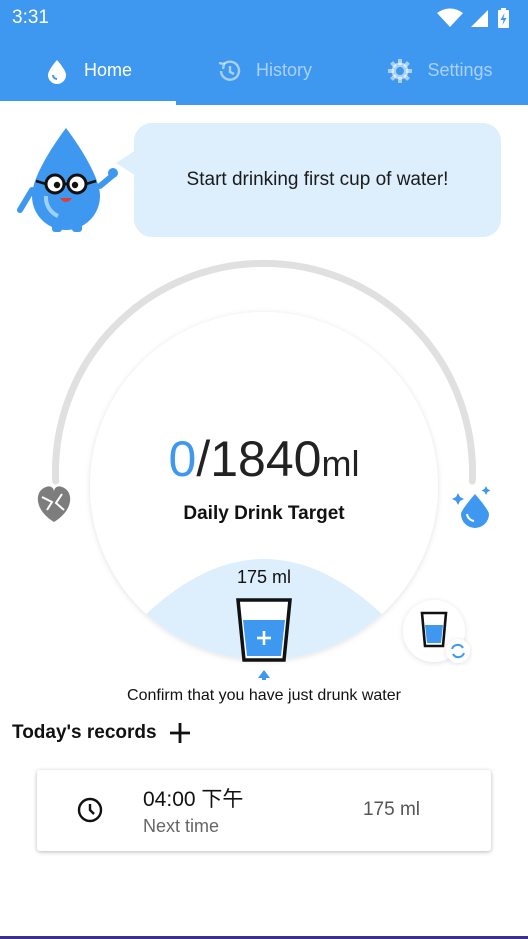 The height and width of the screenshot is (939, 528). What do you see at coordinates (503, 18) in the screenshot?
I see `battery-charging-icon` at bounding box center [503, 18].